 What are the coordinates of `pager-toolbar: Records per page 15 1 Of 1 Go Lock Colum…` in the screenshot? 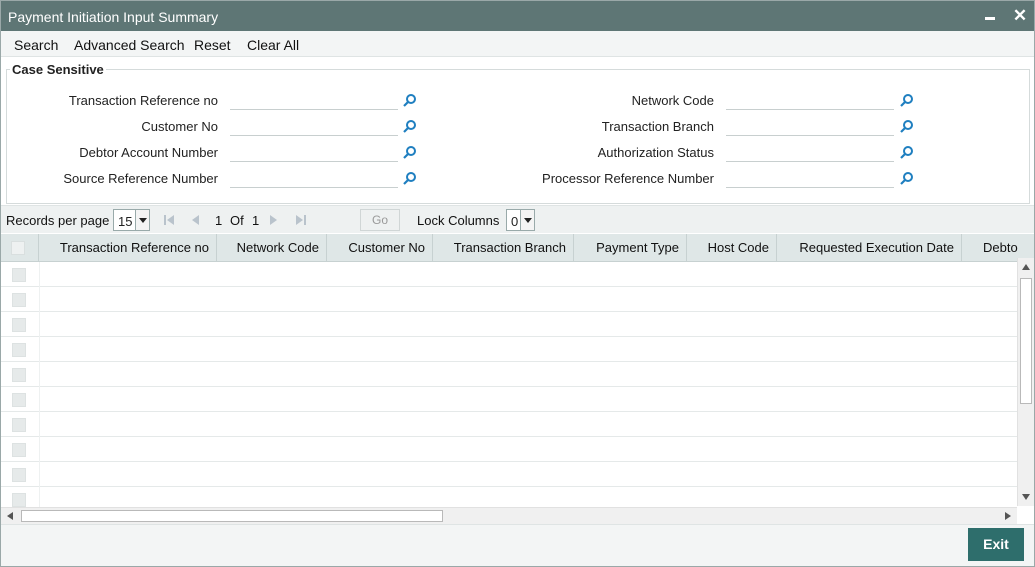 It's located at (517, 219).